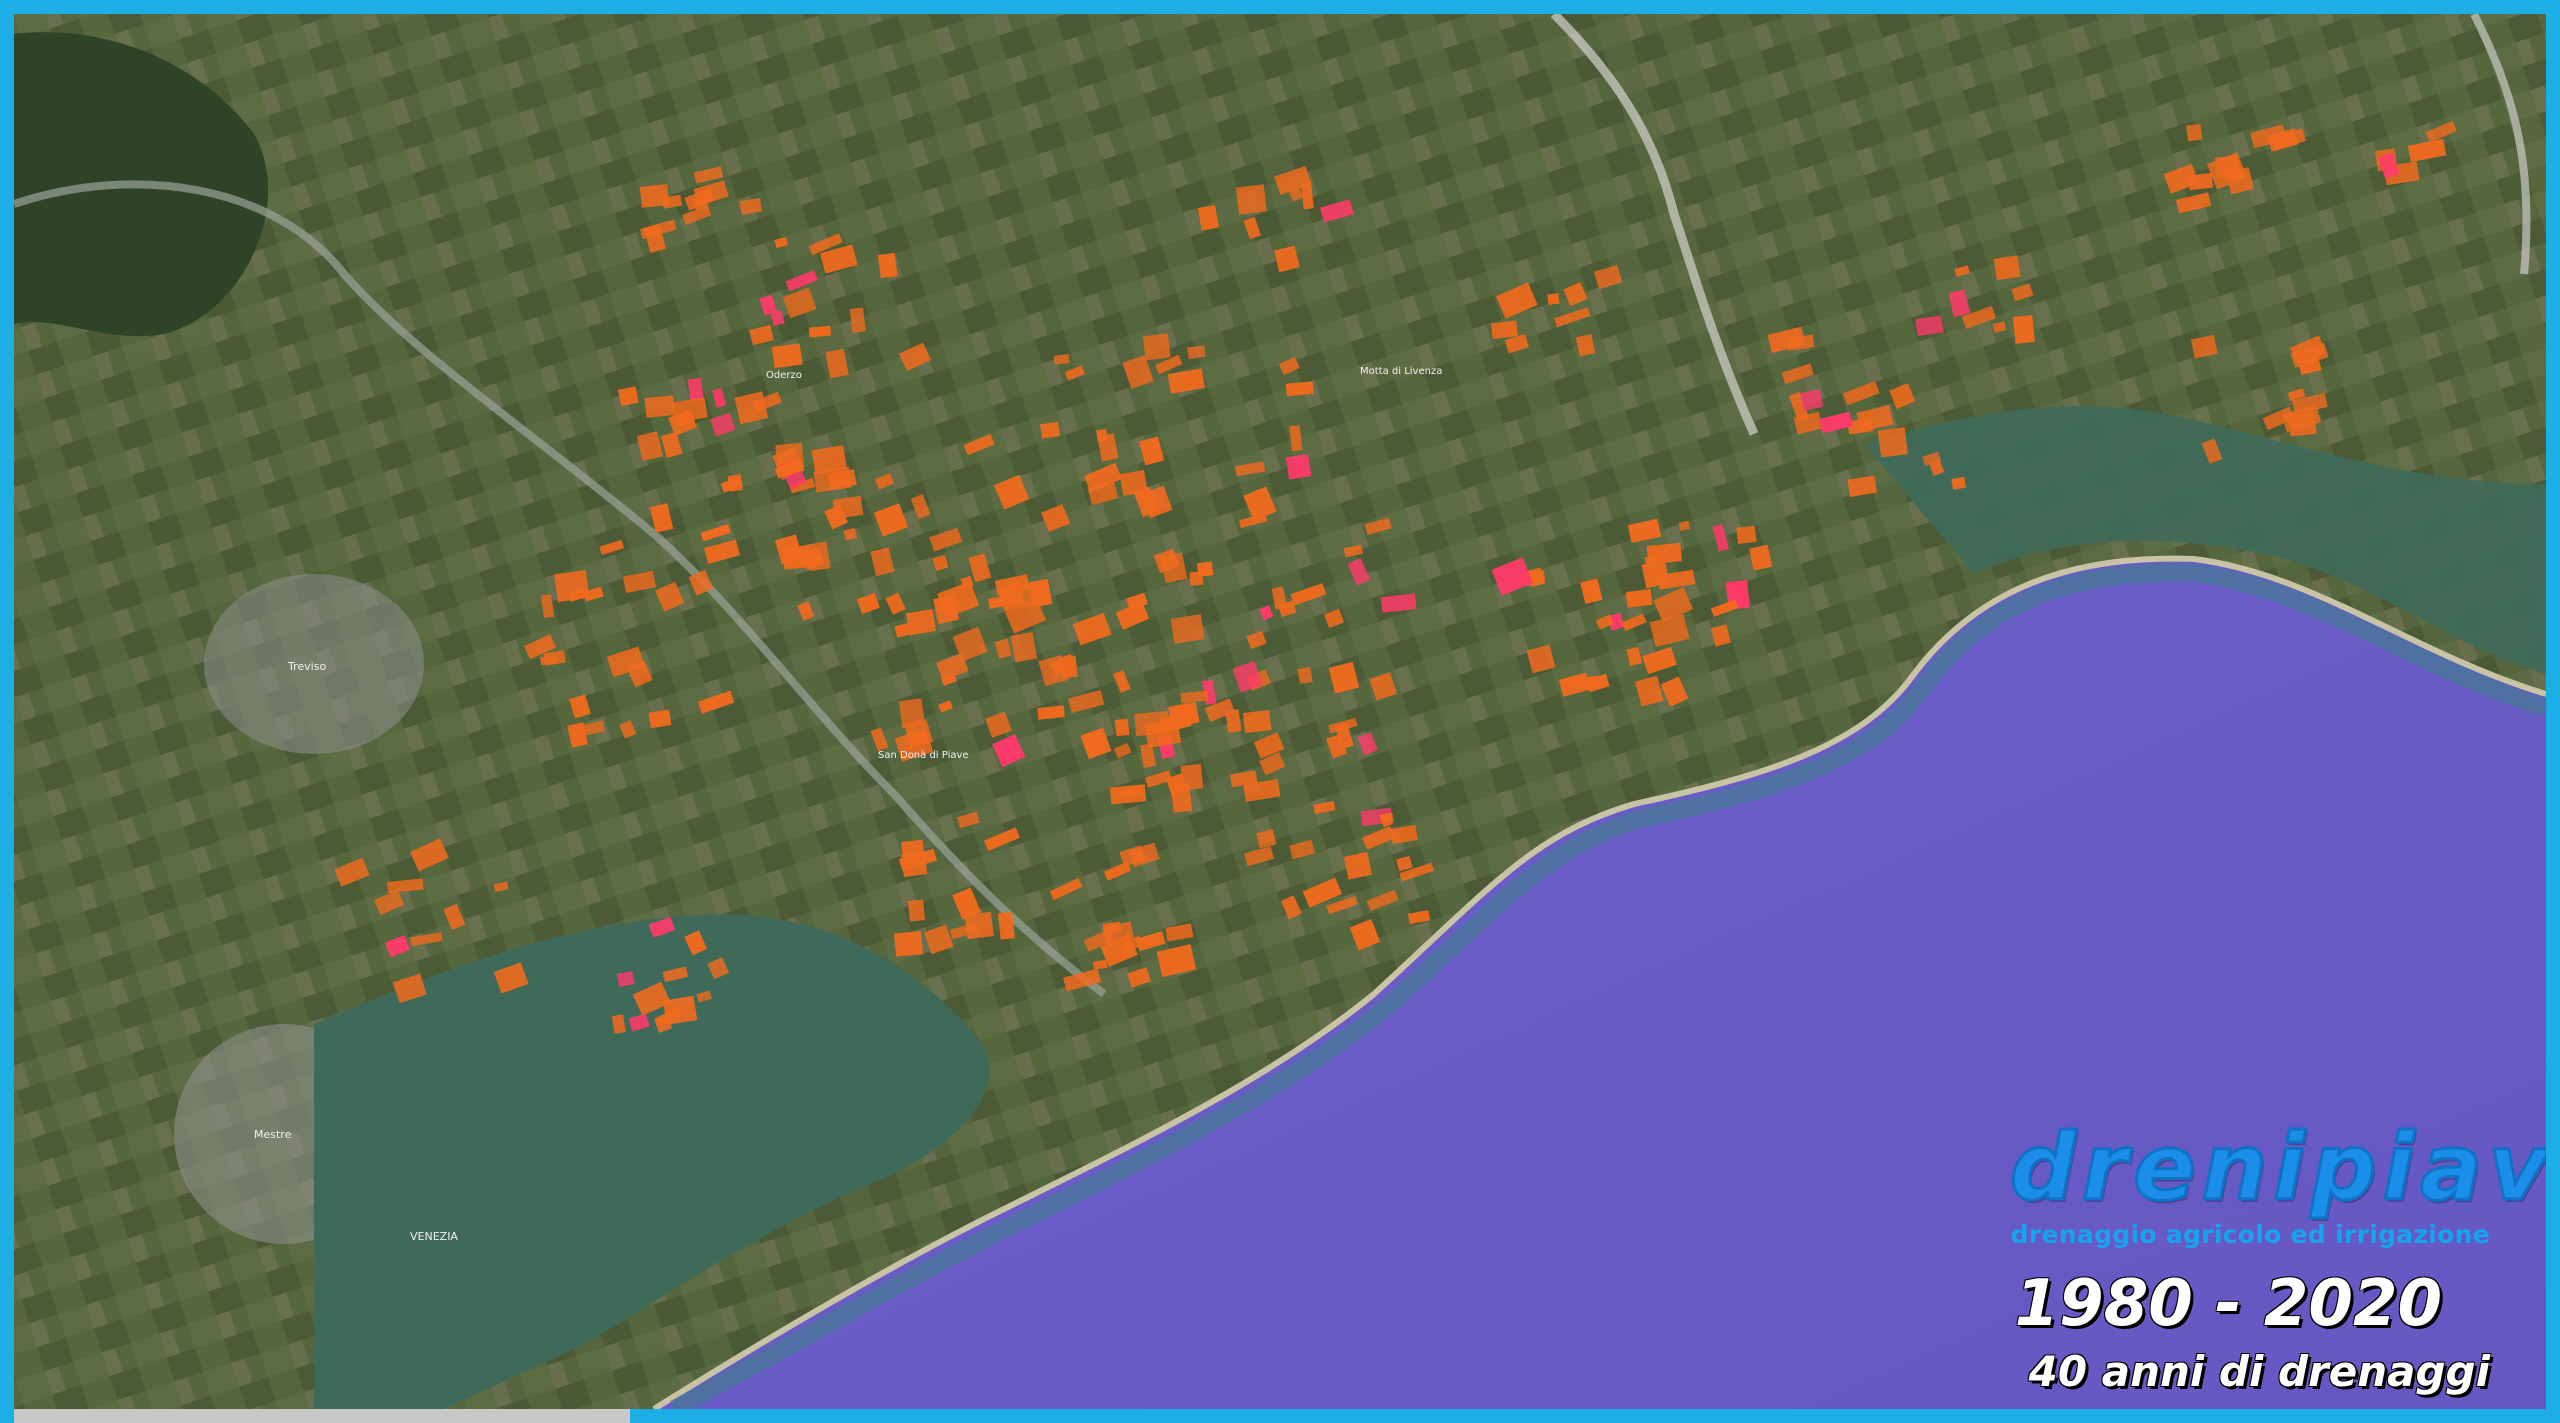 Image resolution: width=2560 pixels, height=1423 pixels. Describe the element at coordinates (1401, 371) in the screenshot. I see `place-label-motta: Motta di Livenza` at that location.